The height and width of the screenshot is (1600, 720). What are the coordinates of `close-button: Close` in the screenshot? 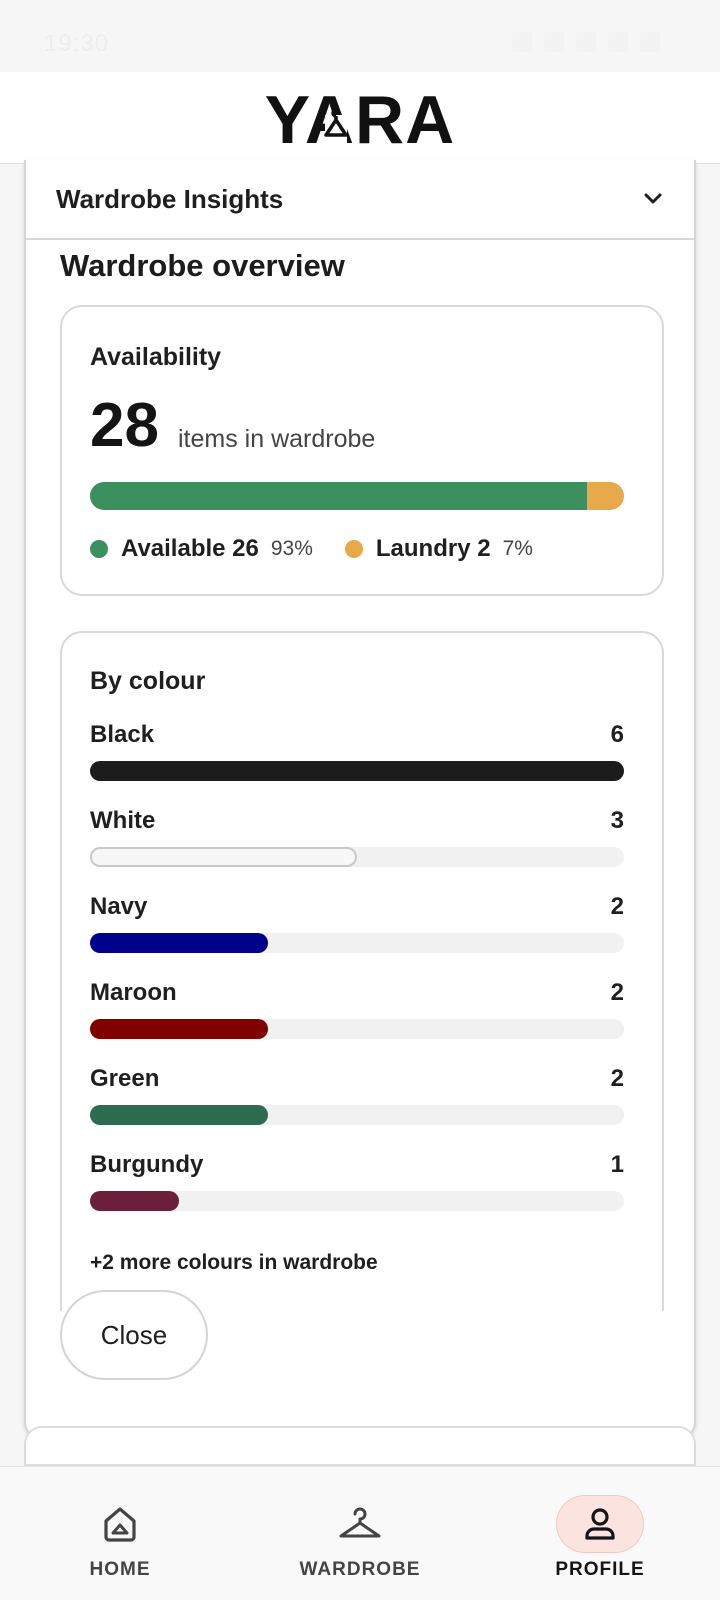 It's located at (134, 1335).